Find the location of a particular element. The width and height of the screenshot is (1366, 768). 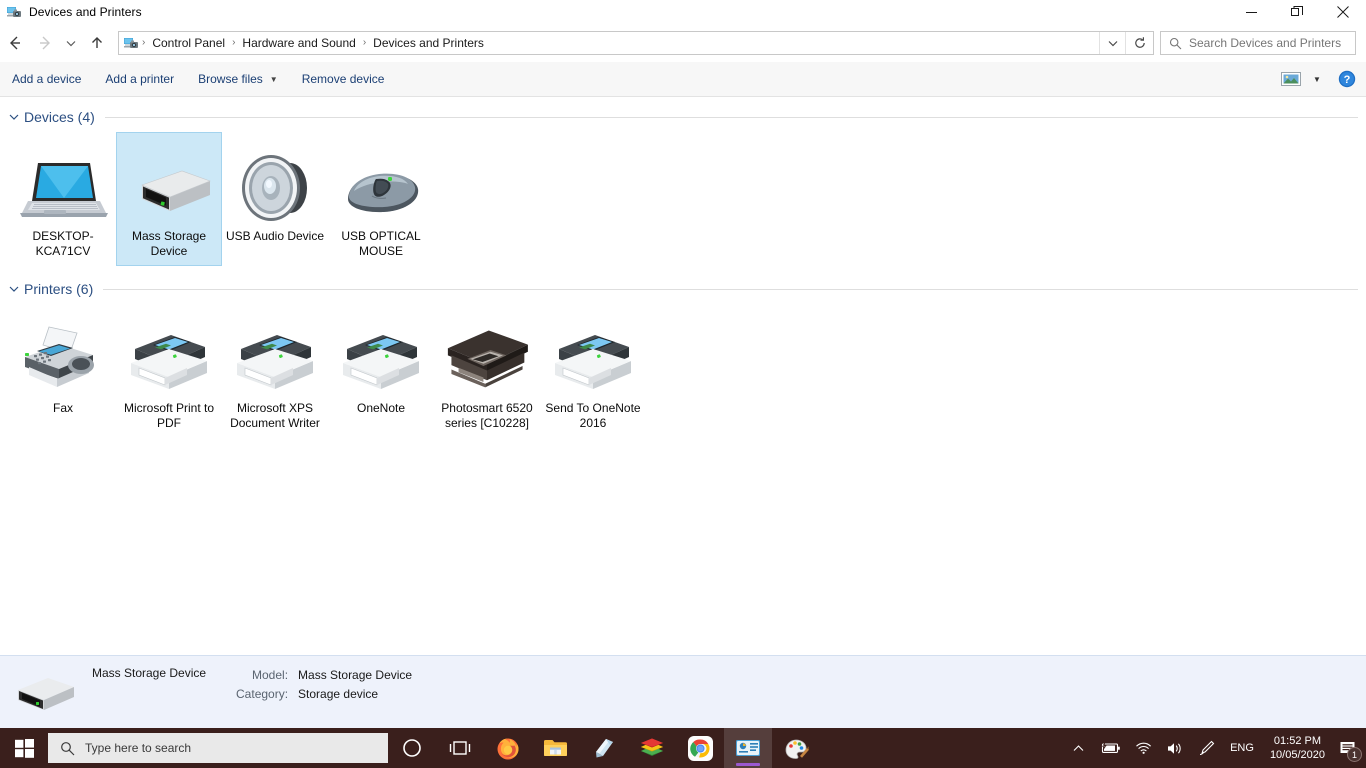

device-tile-mass-storage: Mass Storage Device is located at coordinates (169, 199).